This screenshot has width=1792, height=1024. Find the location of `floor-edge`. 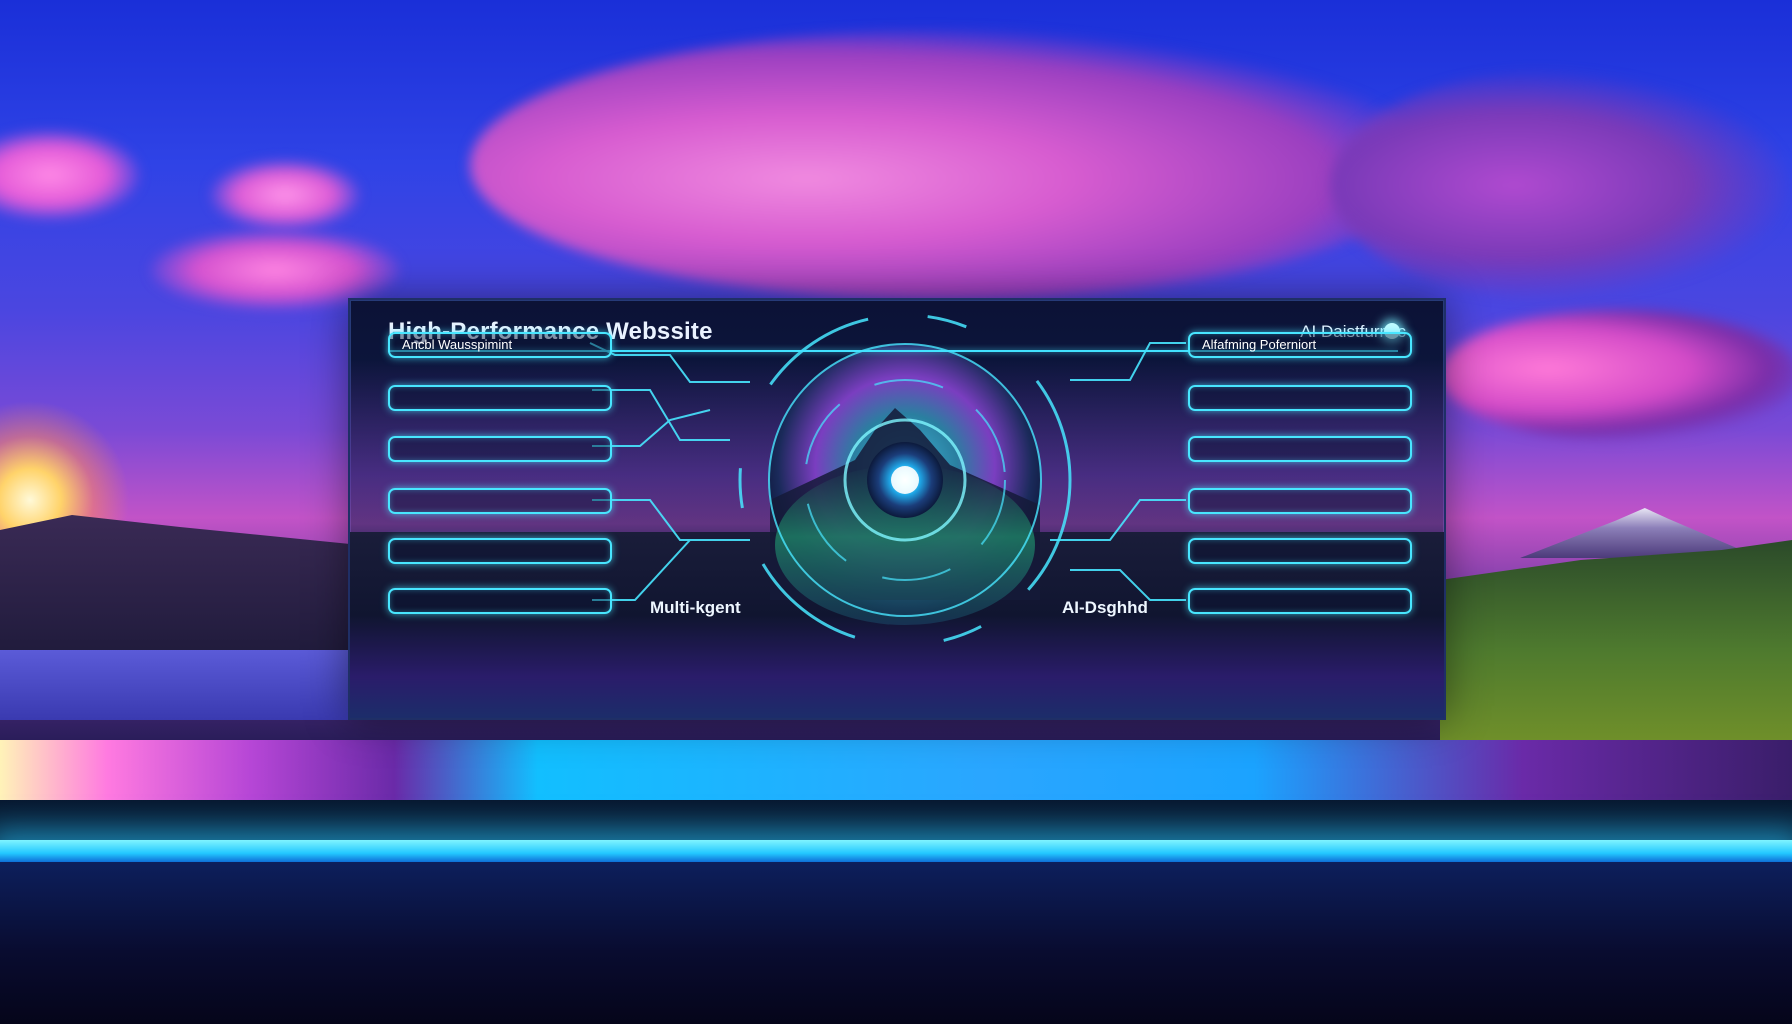

floor-edge is located at coordinates (896, 820).